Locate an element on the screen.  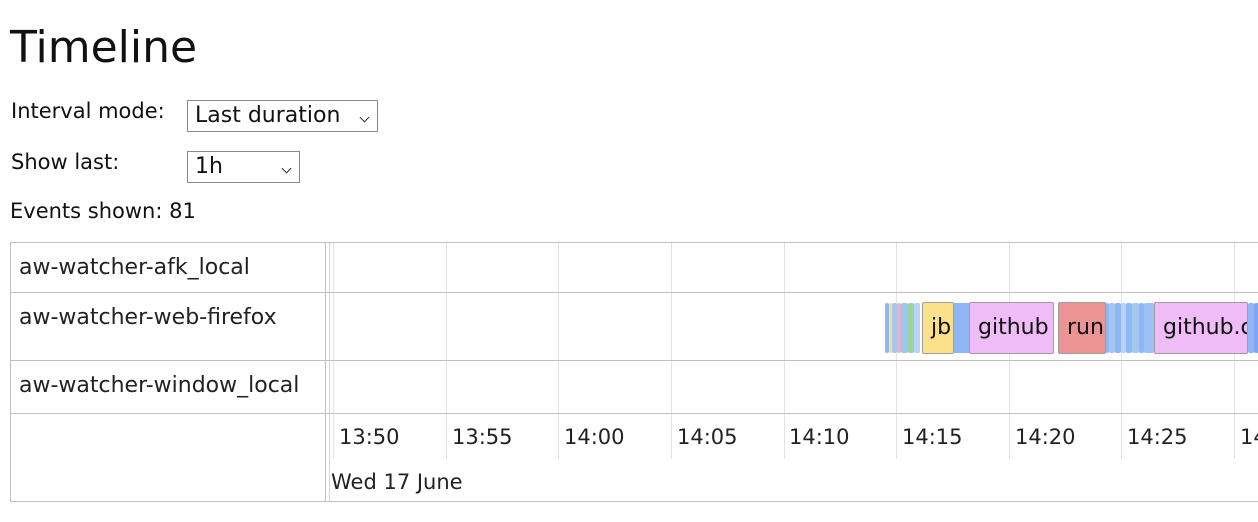
event-run: run is located at coordinates (1082, 328).